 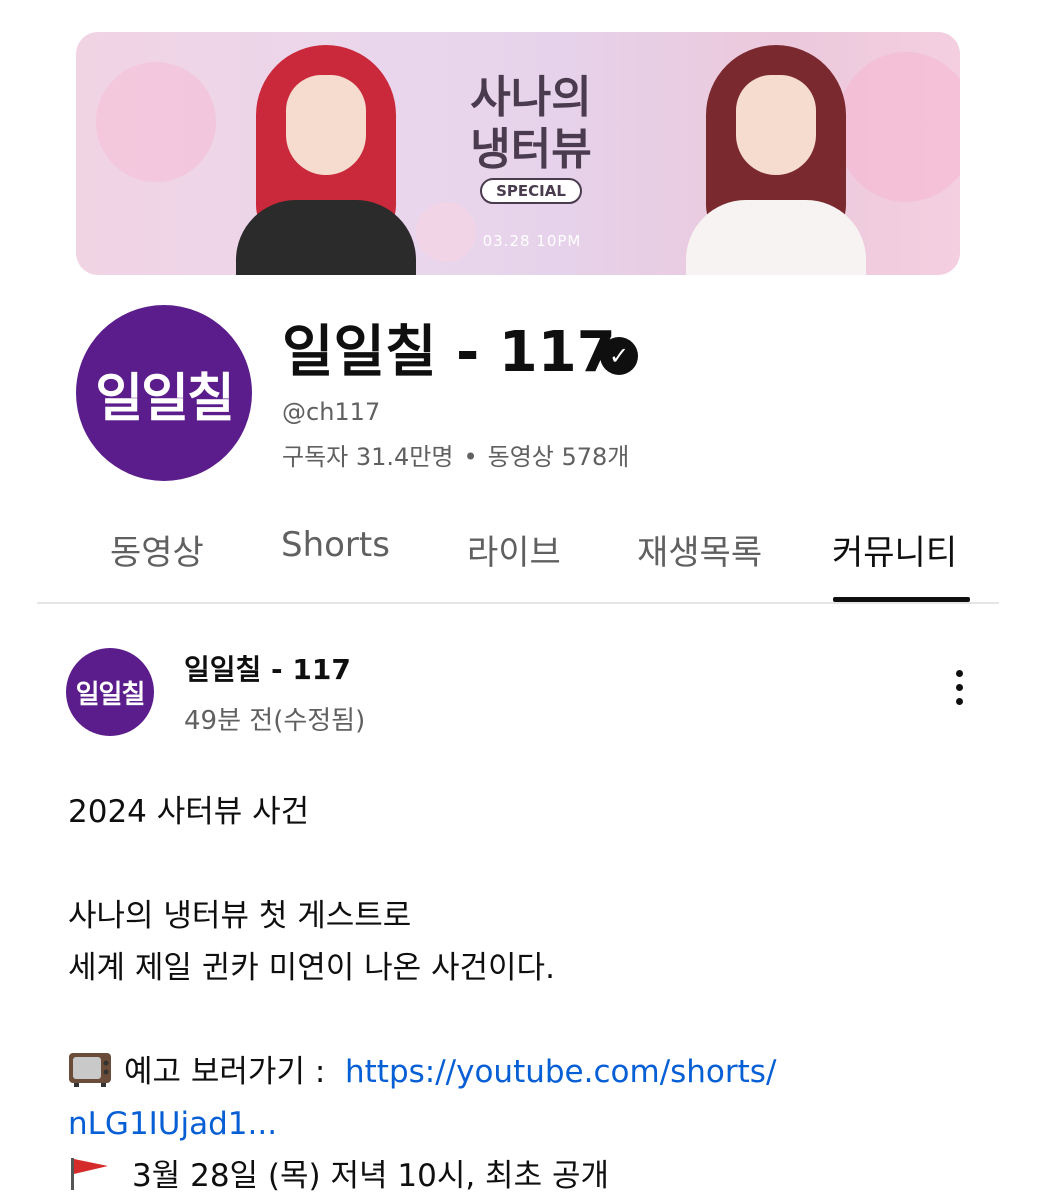 What do you see at coordinates (699, 549) in the screenshot?
I see `tab-playlists: 재생목록` at bounding box center [699, 549].